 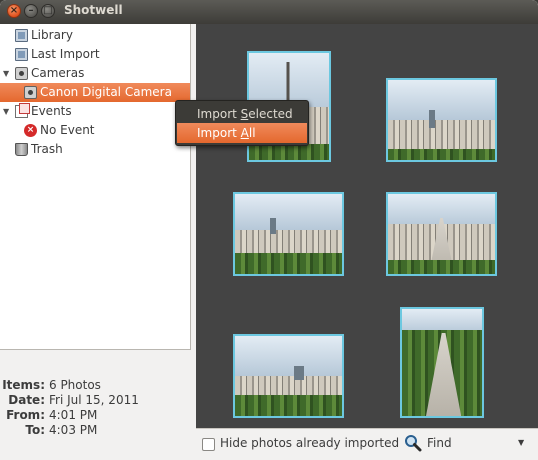 What do you see at coordinates (242, 114) in the screenshot?
I see `menu-item-import-selected: Import Selected` at bounding box center [242, 114].